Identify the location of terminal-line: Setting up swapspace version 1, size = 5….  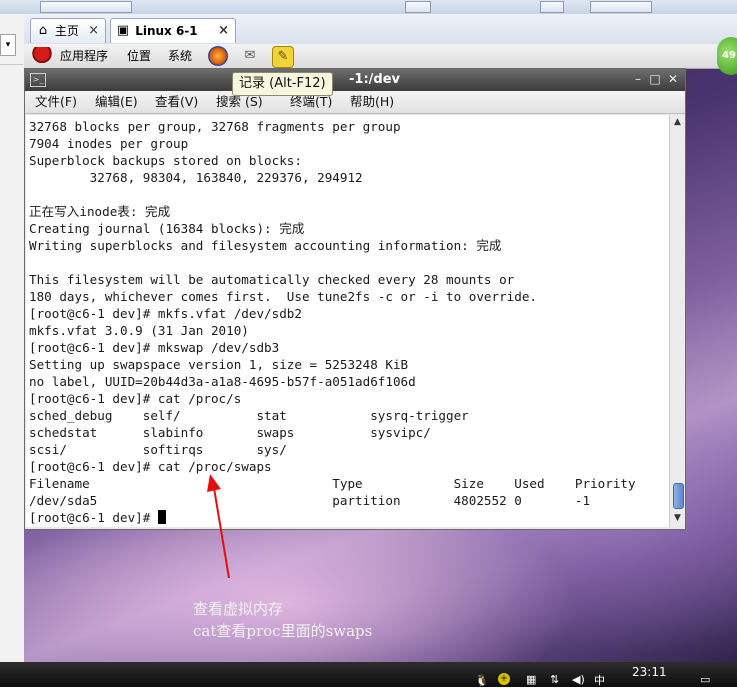
(219, 364).